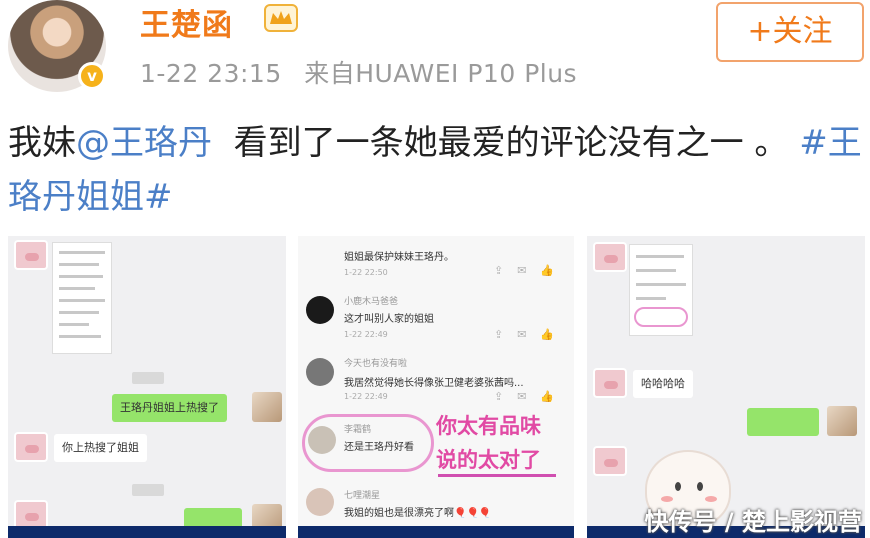 This screenshot has height=538, width=870. I want to click on mention-link: @王珞丹, so click(144, 143).